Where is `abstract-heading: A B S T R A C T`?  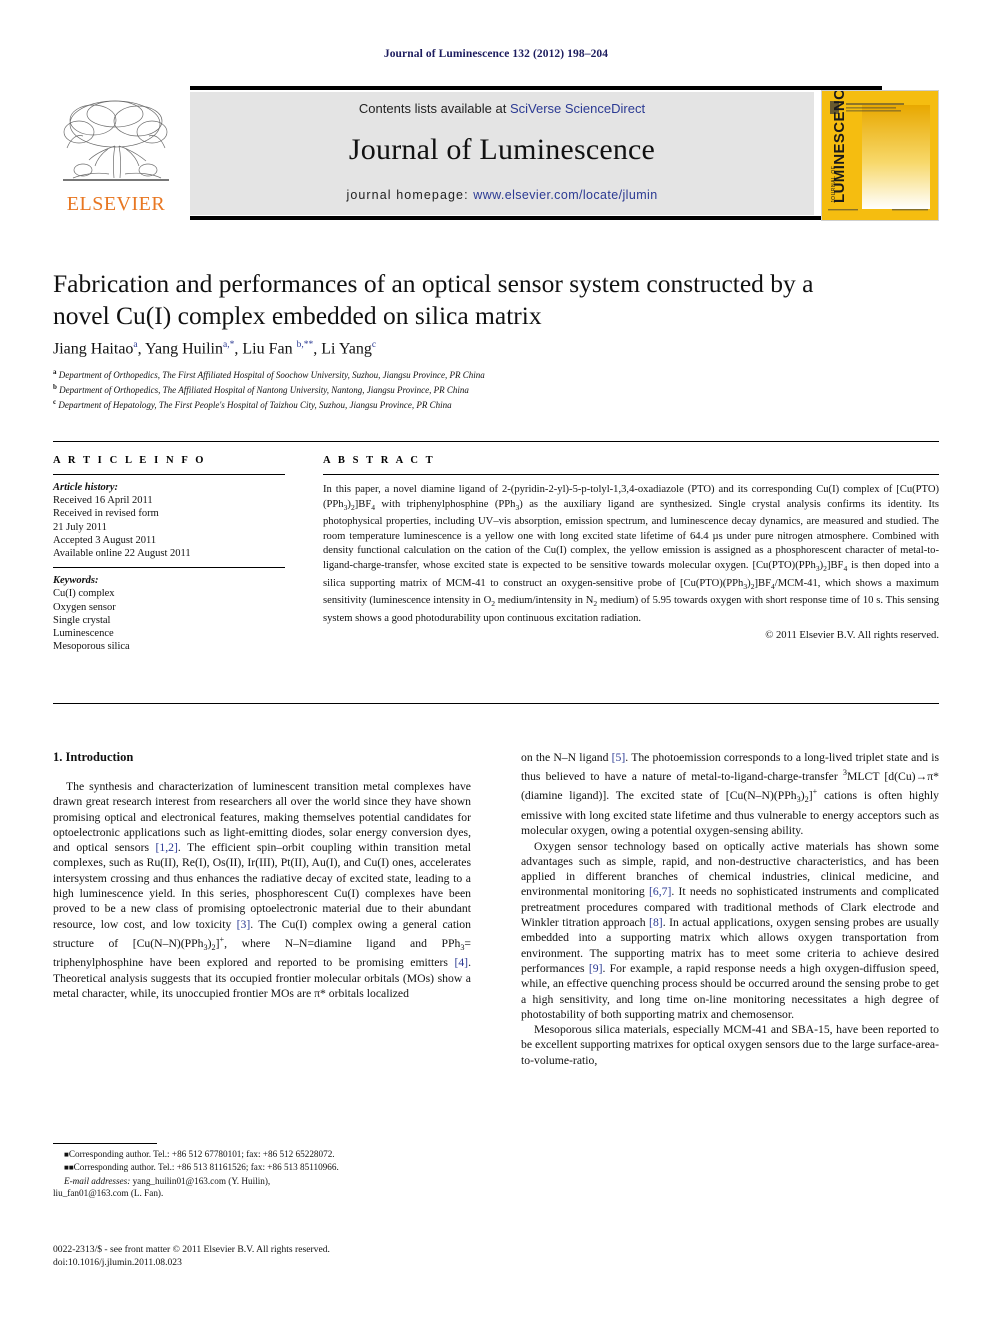
abstract-heading: A B S T R A C T is located at coordinates (379, 460).